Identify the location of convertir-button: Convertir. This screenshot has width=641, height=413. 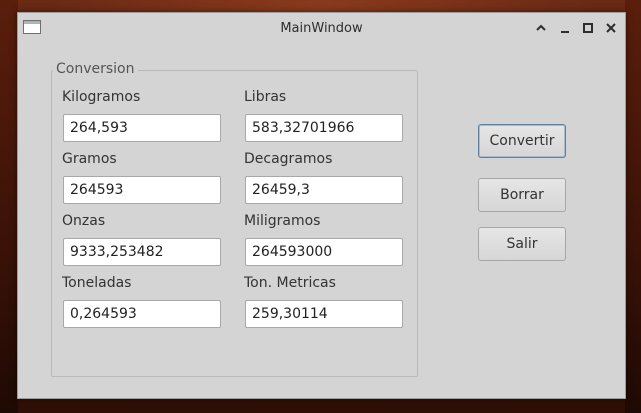
(522, 141).